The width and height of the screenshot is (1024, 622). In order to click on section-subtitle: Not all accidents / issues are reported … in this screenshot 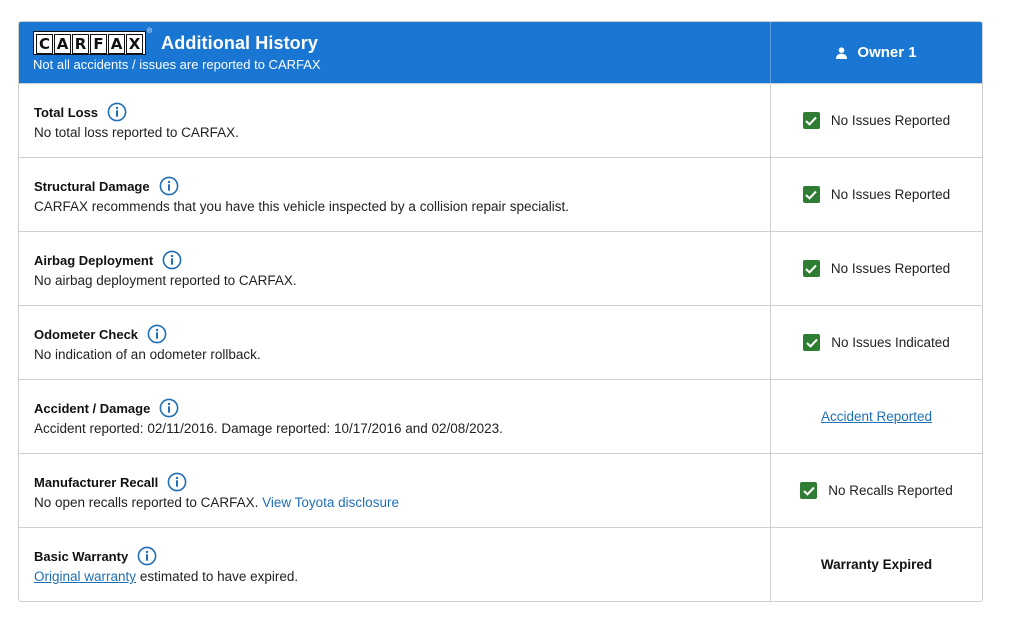, I will do `click(177, 64)`.